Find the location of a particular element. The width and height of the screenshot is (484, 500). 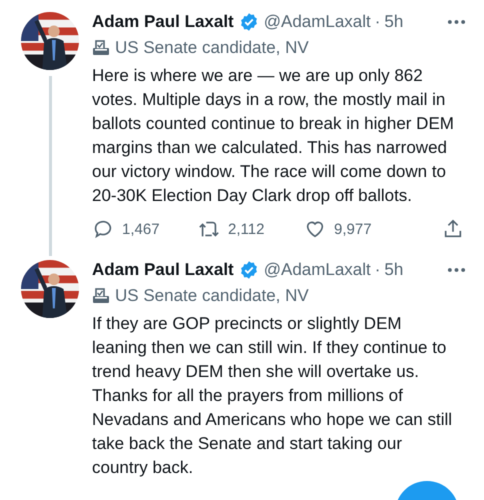

reply-button: 1,467 is located at coordinates (145, 229).